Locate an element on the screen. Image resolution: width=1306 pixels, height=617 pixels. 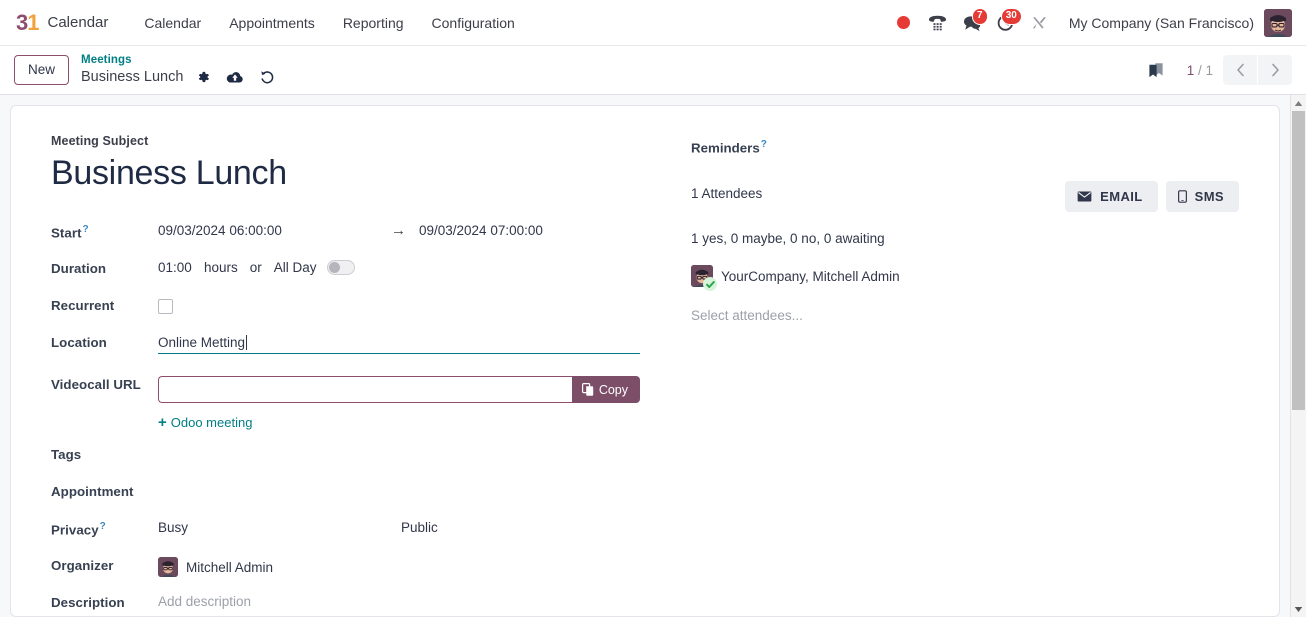
show-as-select: Busy is located at coordinates (279, 527).